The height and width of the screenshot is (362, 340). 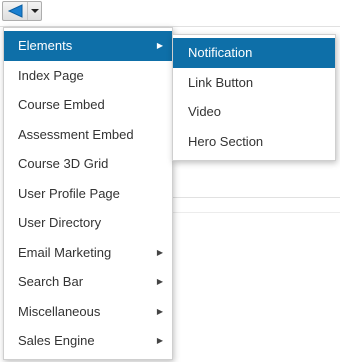 I want to click on menu-item-label: User Profile Page, so click(x=69, y=193).